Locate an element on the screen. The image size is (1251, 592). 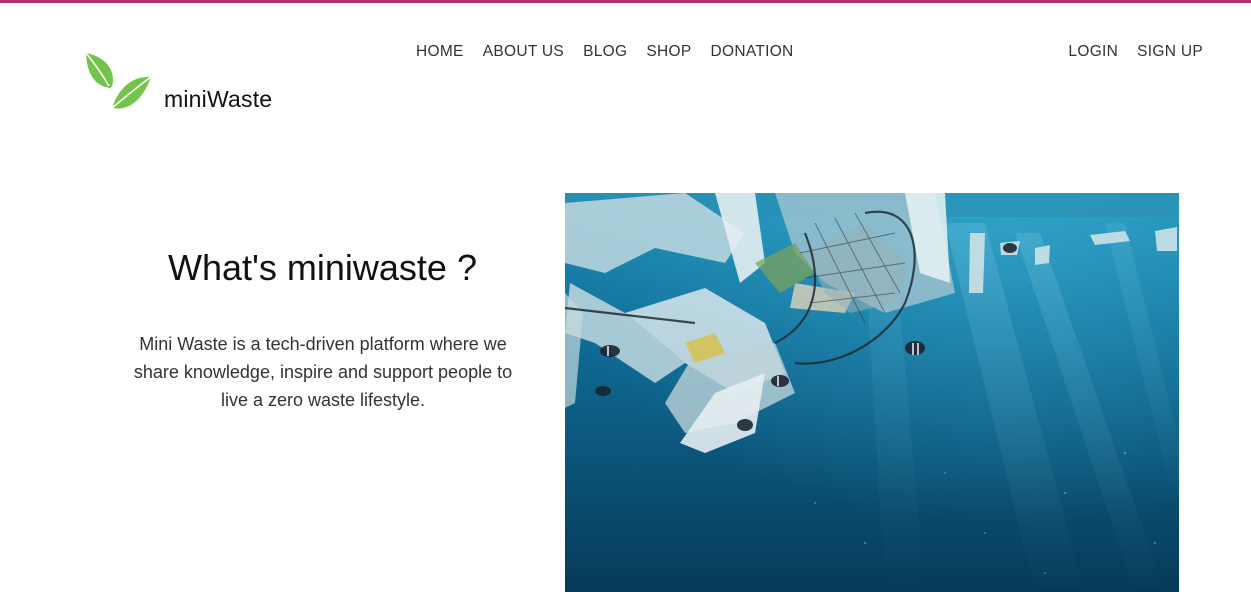
login-link: LOGIN is located at coordinates (1093, 52).